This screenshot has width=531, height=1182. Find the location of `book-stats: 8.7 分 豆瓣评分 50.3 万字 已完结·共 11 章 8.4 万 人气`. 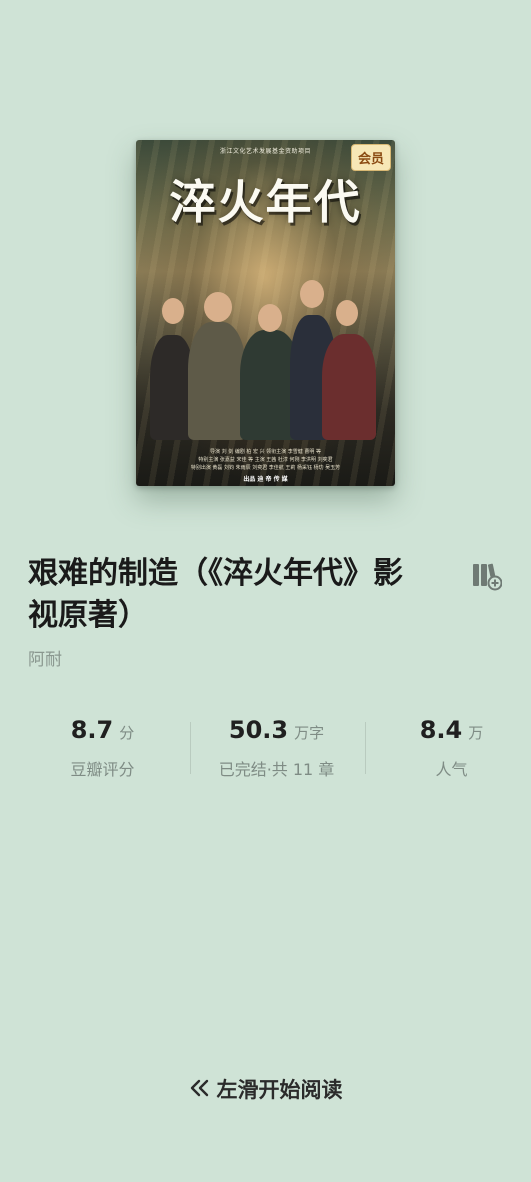

book-stats: 8.7 分 豆瓣评分 50.3 万字 已完结·共 11 章 8.4 万 人气 is located at coordinates (265, 751).